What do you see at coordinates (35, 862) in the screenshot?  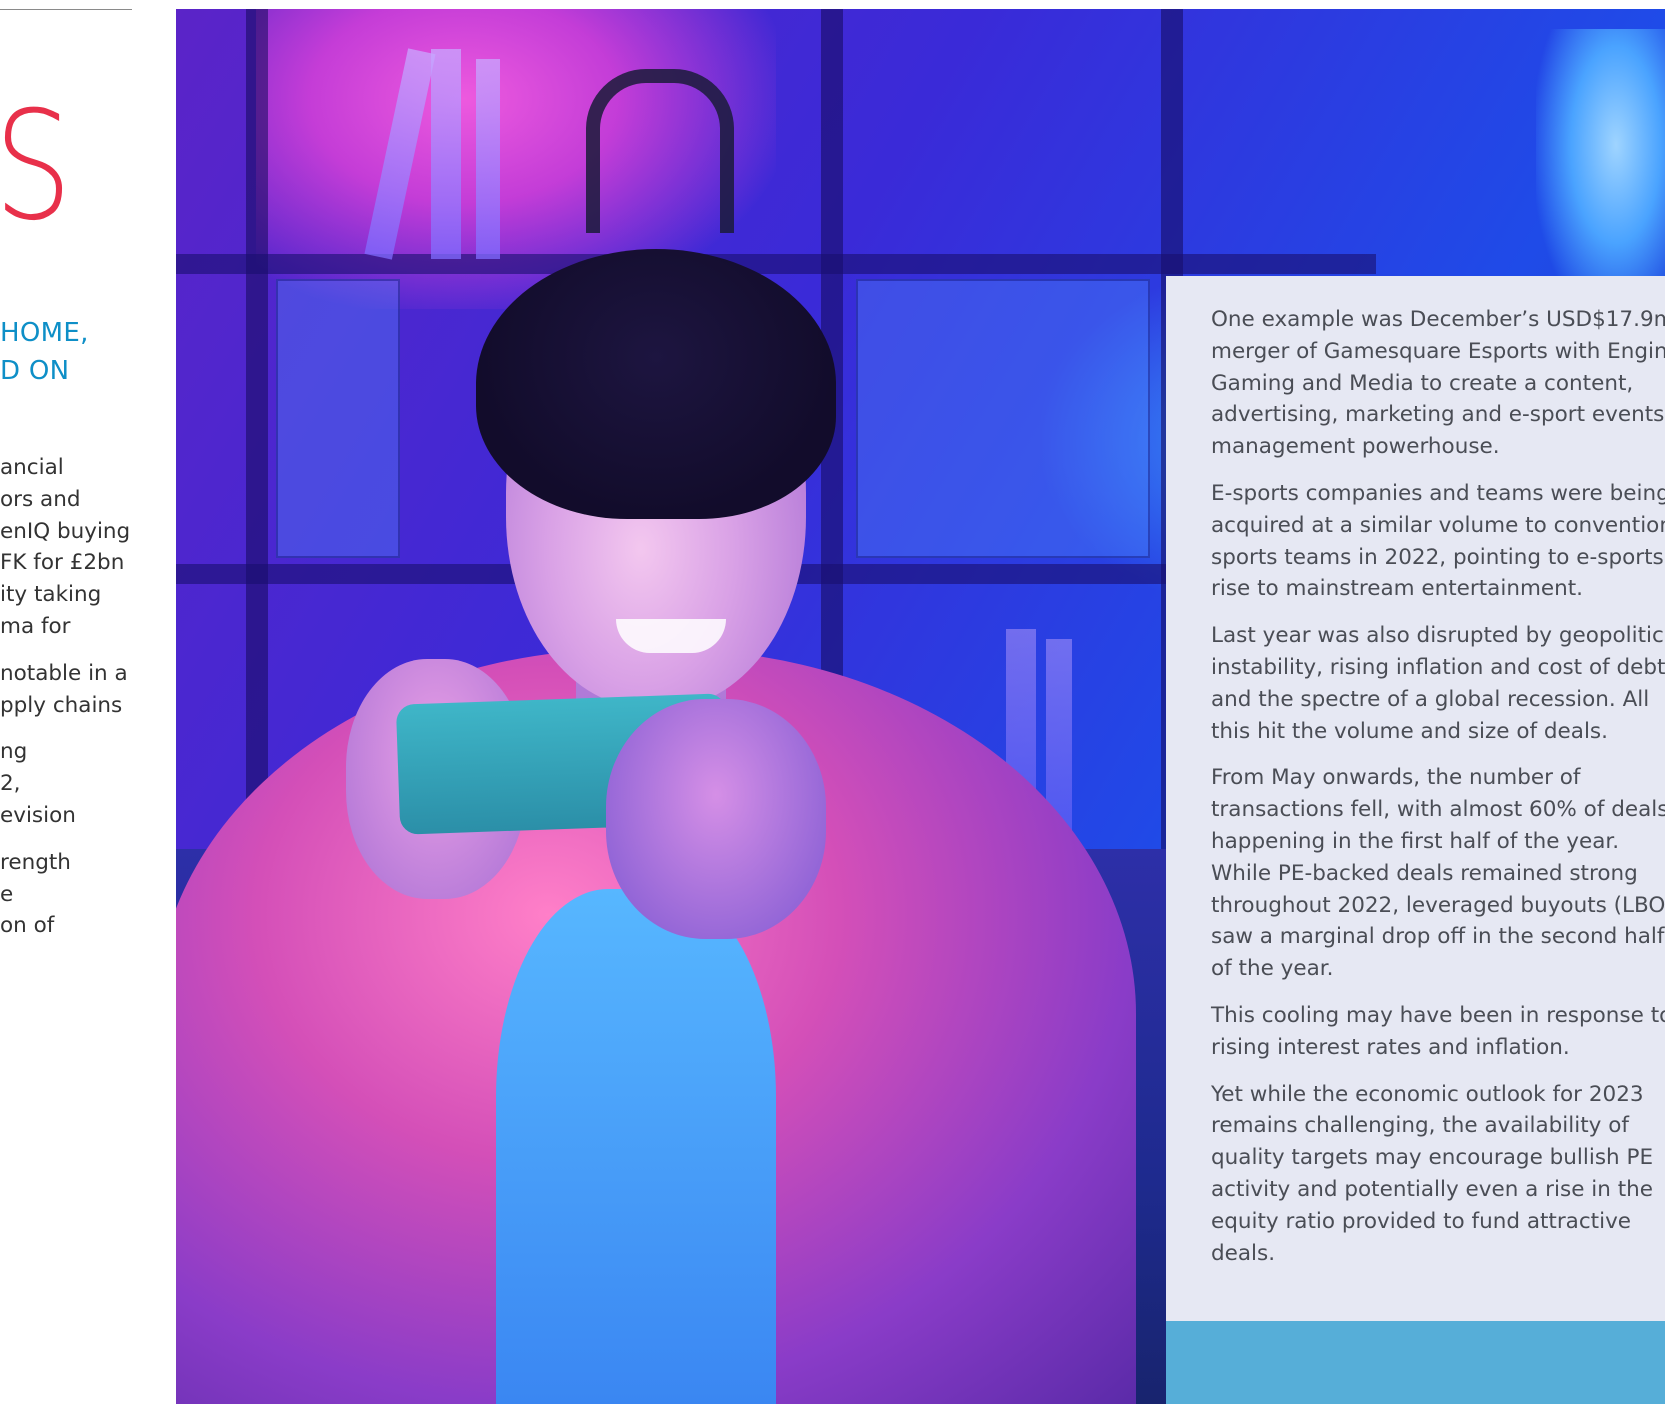 I see `text-line: rength` at bounding box center [35, 862].